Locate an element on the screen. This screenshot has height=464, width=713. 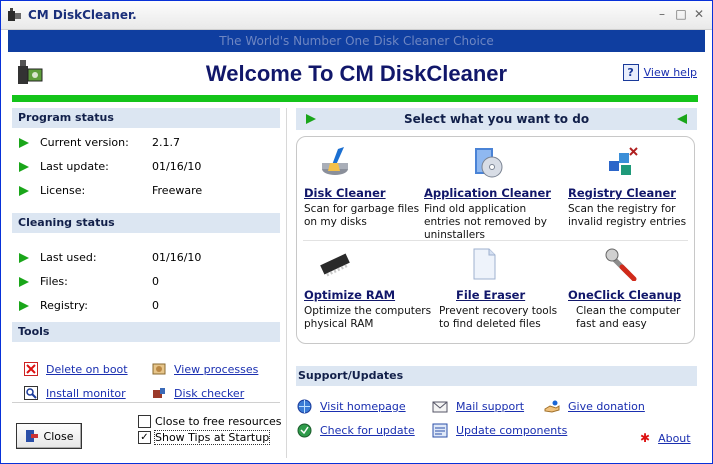
monitor-search-icon is located at coordinates (31, 393).